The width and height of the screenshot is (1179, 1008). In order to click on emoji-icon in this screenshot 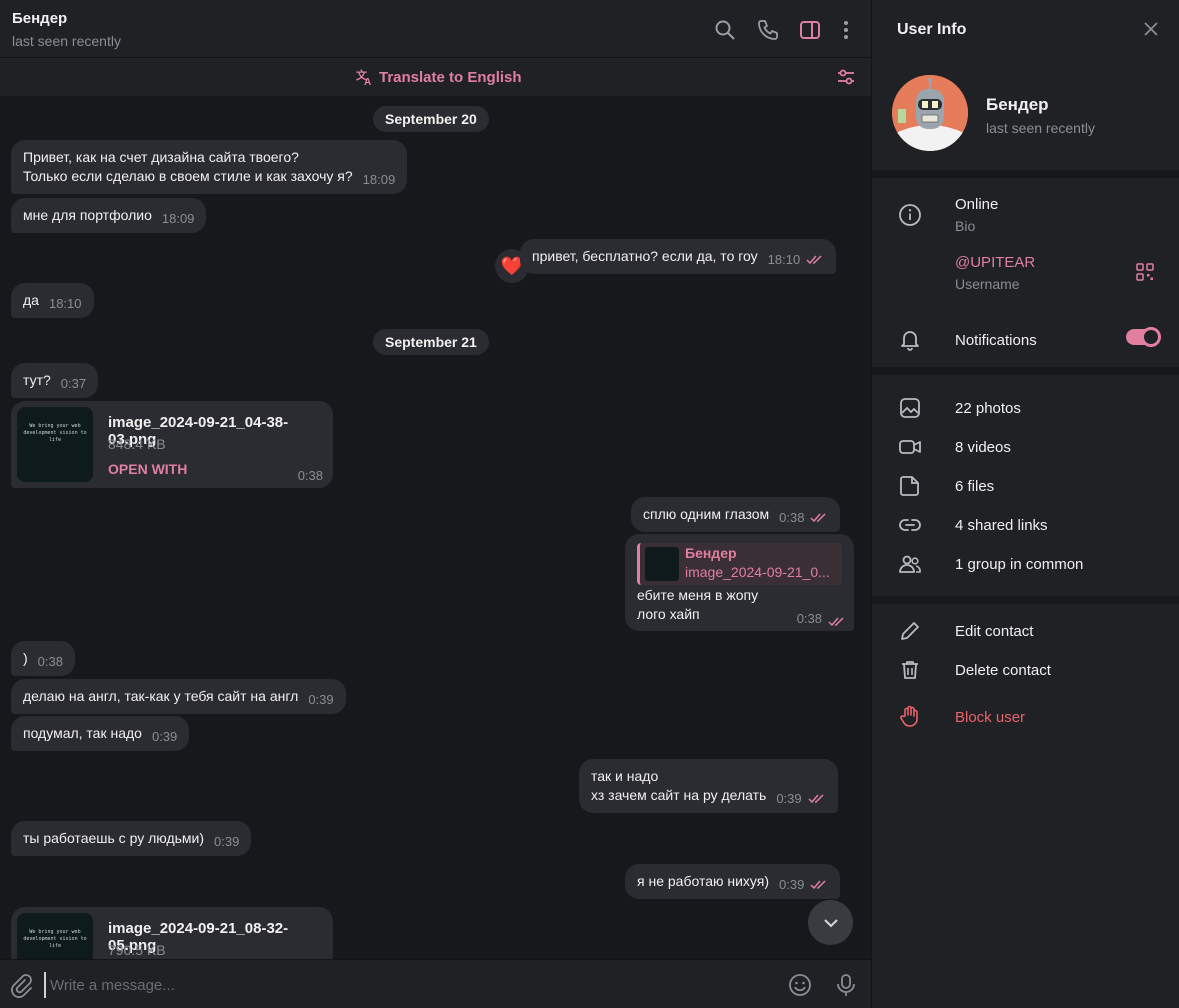, I will do `click(800, 985)`.